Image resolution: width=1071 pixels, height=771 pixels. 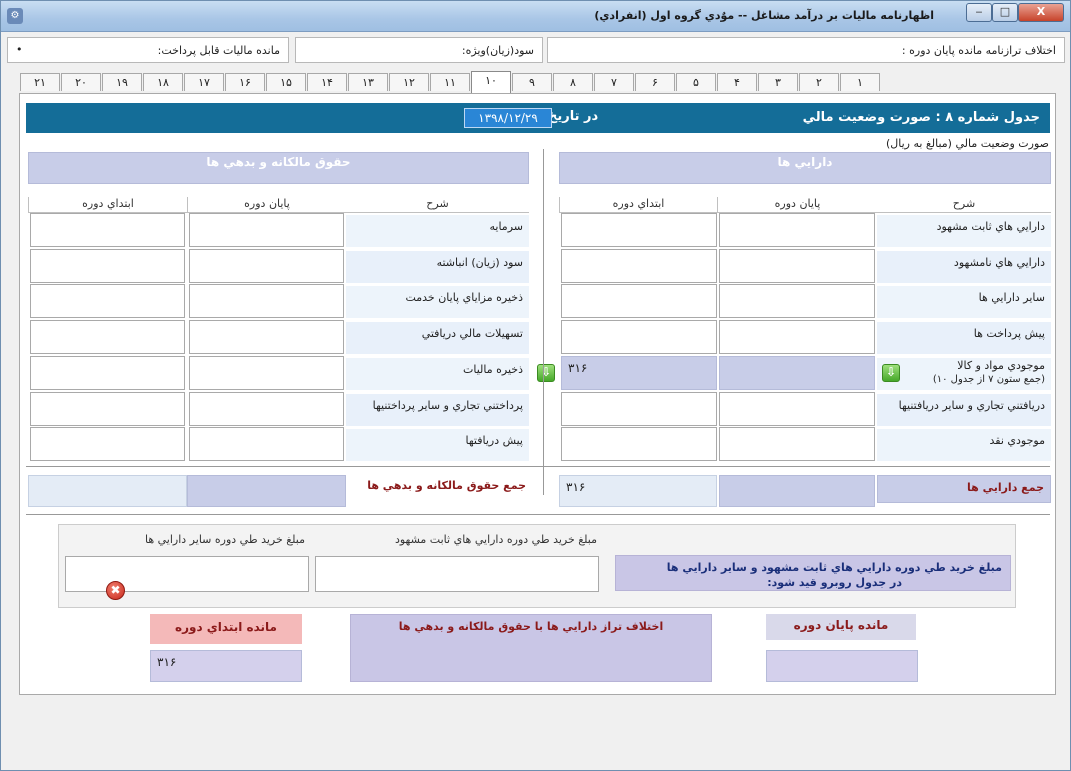 I want to click on liabilities-row-label-text: تسهيلات مالي دريافتي, so click(x=472, y=333).